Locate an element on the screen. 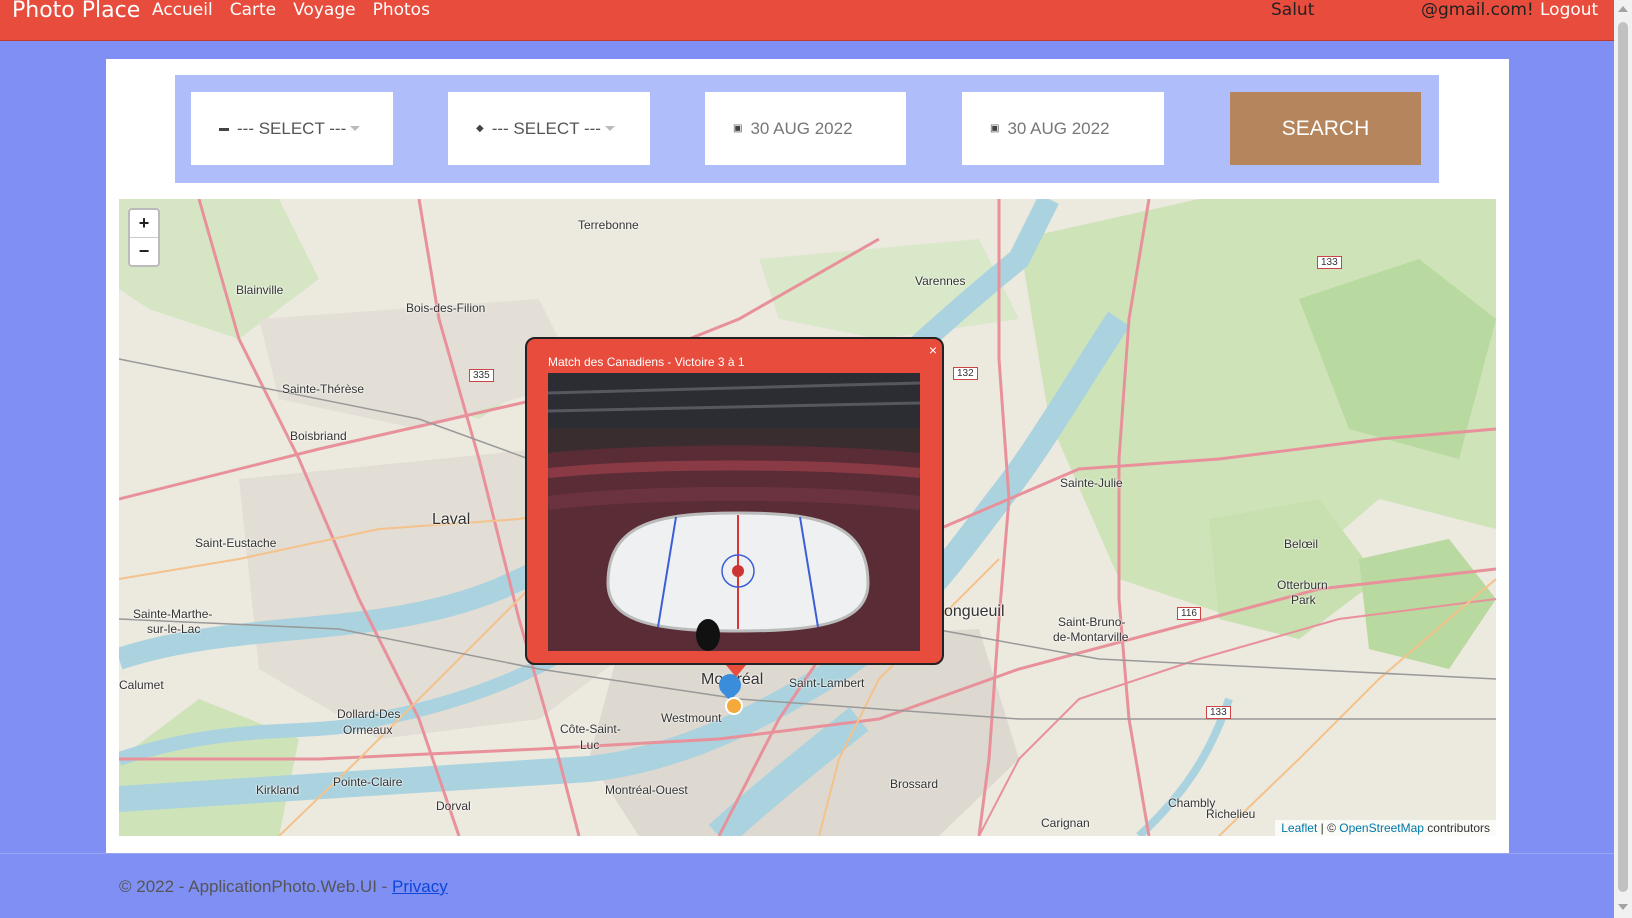 Image resolution: width=1632 pixels, height=918 pixels. footer-copyright: © 2022 - ApplicationPhoto.Web.UI - is located at coordinates (256, 886).